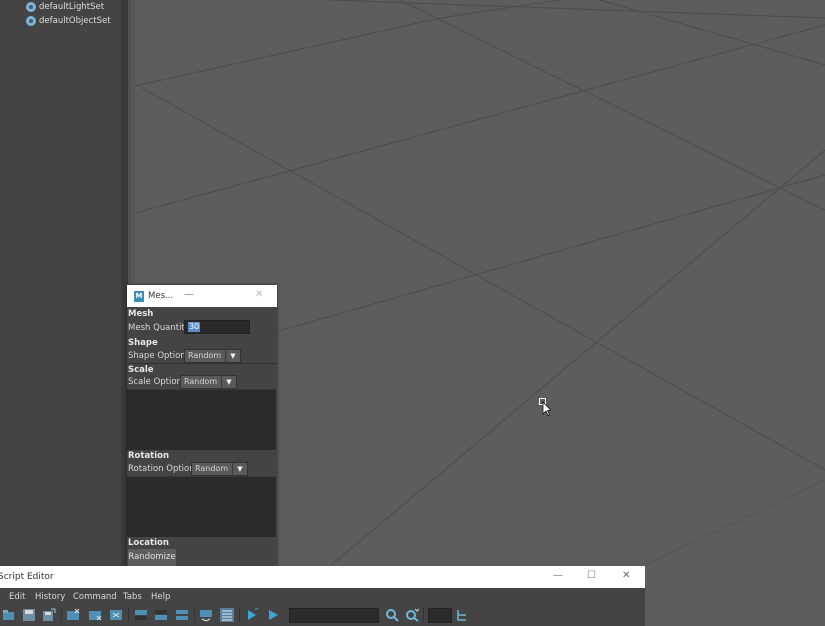 Image resolution: width=825 pixels, height=626 pixels. I want to click on mesh-quantity-label: Mesh Quantity, so click(159, 328).